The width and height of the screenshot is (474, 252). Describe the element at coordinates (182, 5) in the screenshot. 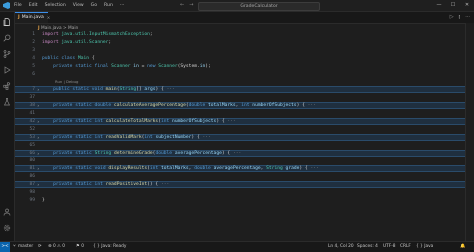

I see `back-arrow-icon: ←` at that location.